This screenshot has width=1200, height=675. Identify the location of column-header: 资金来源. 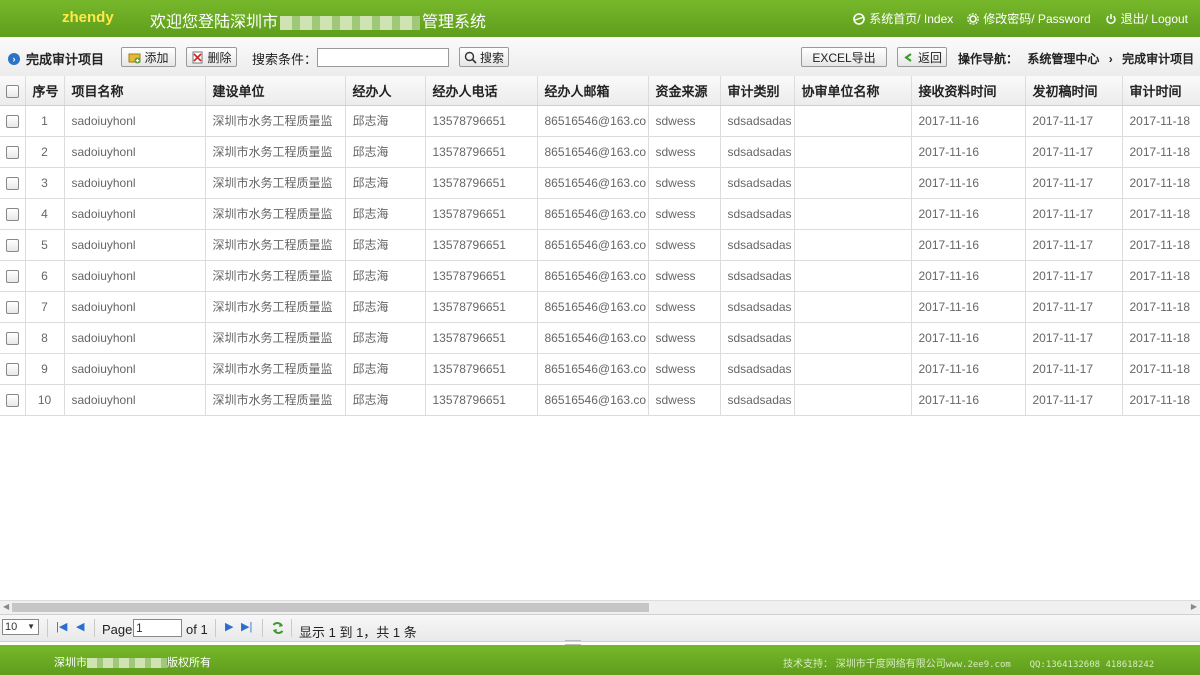
(684, 91).